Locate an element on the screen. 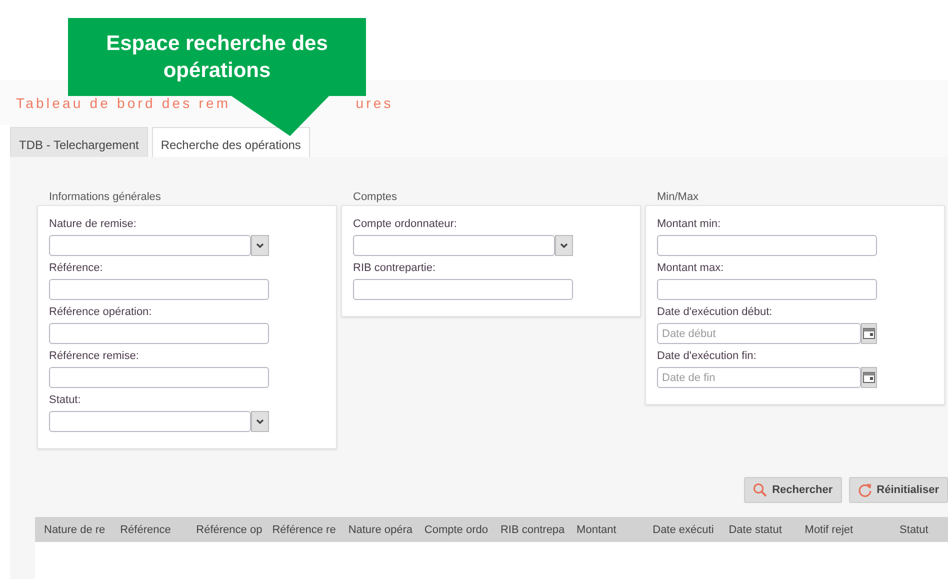  refresh-icon is located at coordinates (865, 490).